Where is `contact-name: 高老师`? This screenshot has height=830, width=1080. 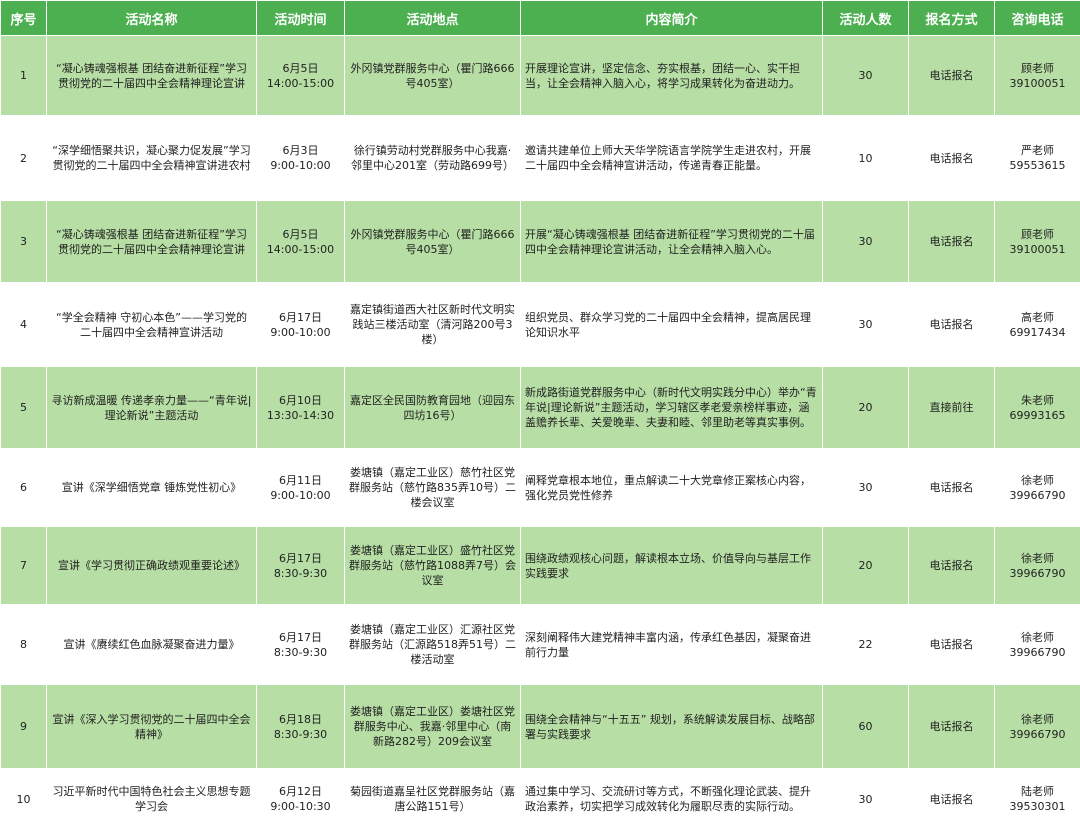 contact-name: 高老师 is located at coordinates (1037, 317).